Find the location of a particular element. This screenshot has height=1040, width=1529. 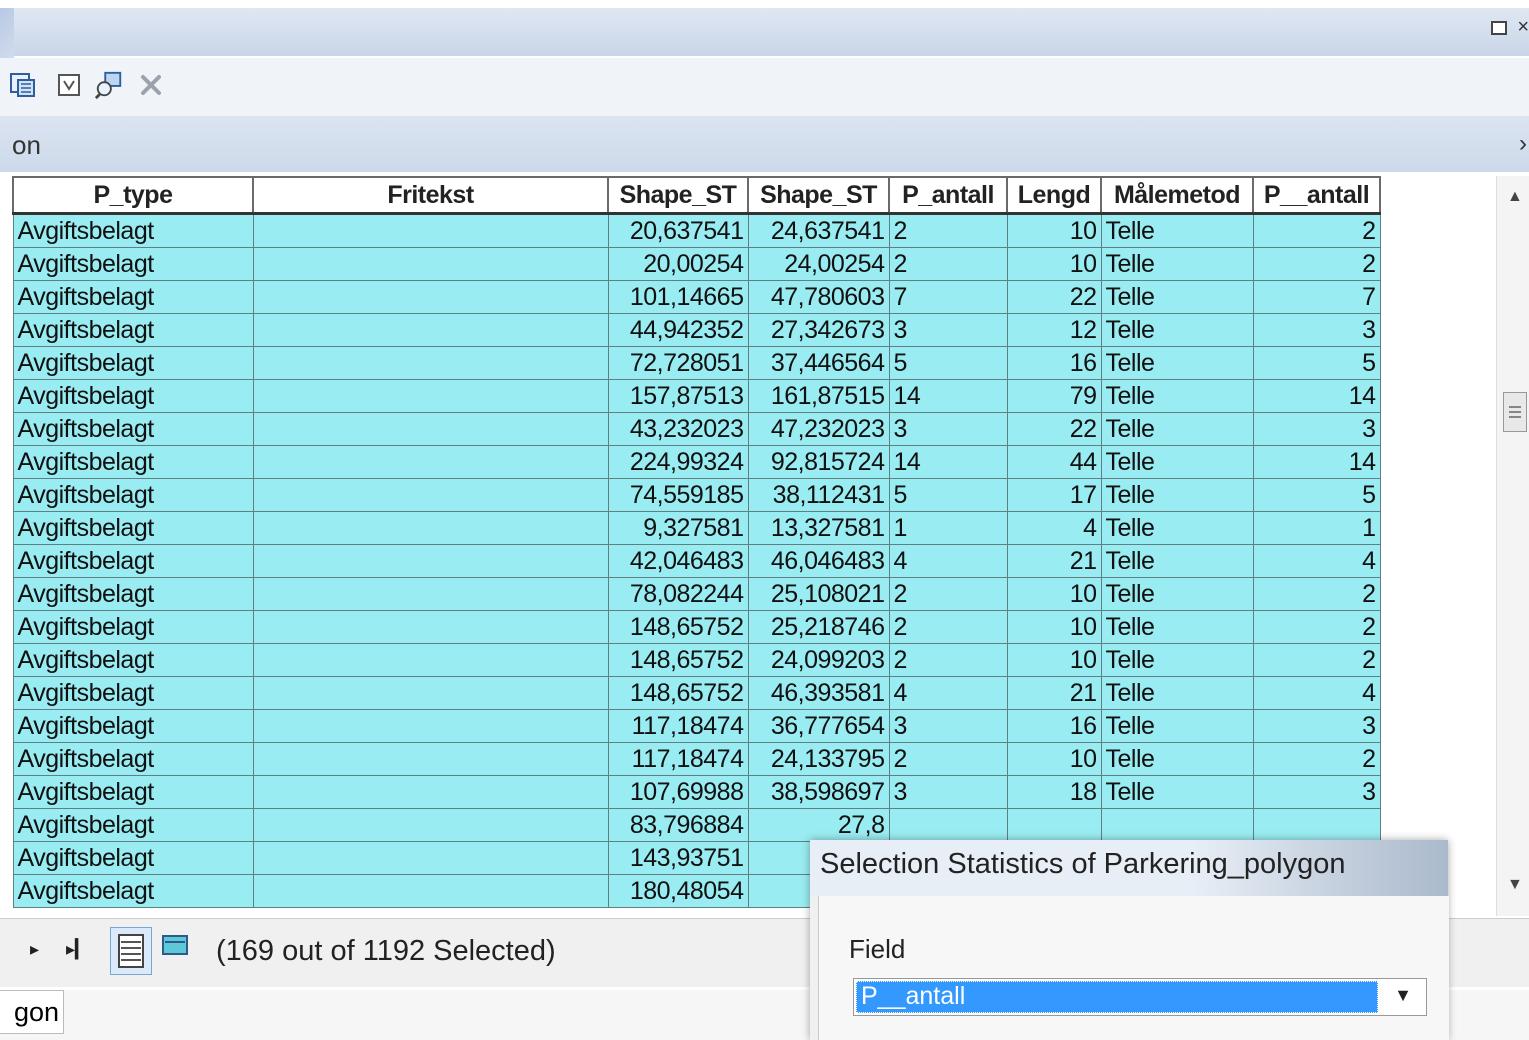

related-tables-icon is located at coordinates (23, 85).